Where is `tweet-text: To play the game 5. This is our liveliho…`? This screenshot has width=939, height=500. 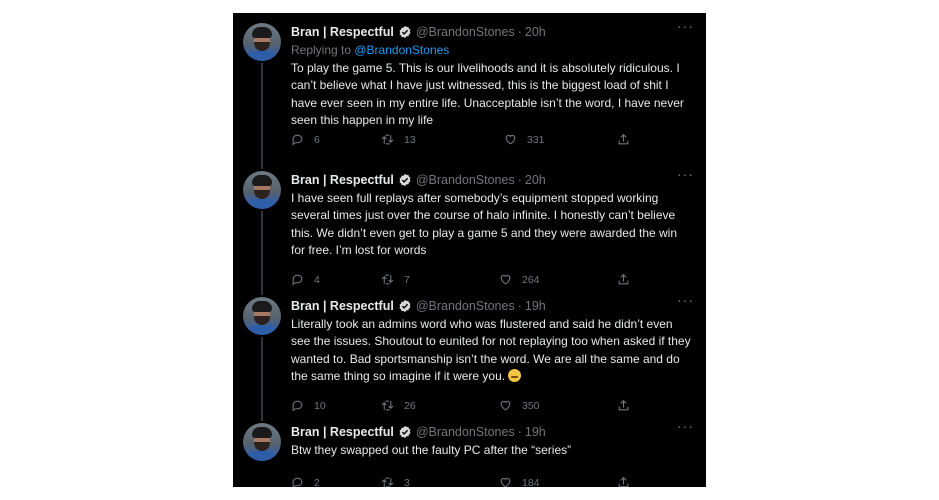
tweet-text: To play the game 5. This is our liveliho… is located at coordinates (487, 94).